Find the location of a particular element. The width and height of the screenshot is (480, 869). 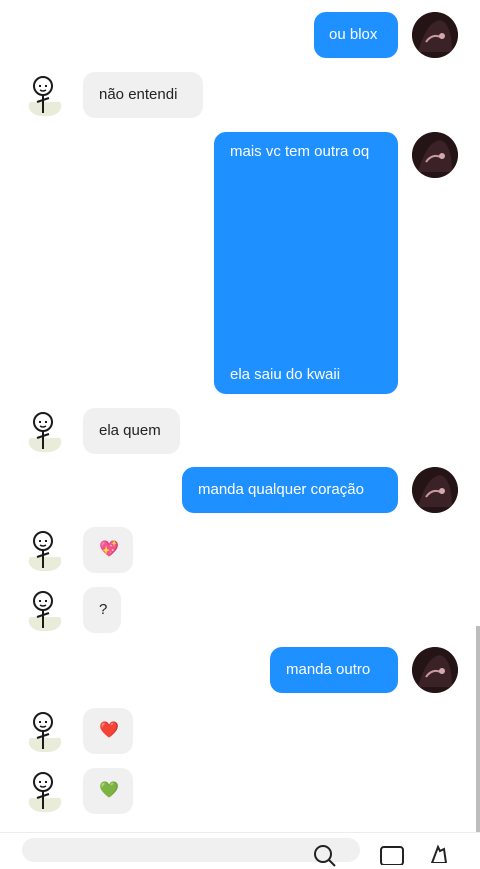

message-bubble-outgoing: manda outro is located at coordinates (334, 670).